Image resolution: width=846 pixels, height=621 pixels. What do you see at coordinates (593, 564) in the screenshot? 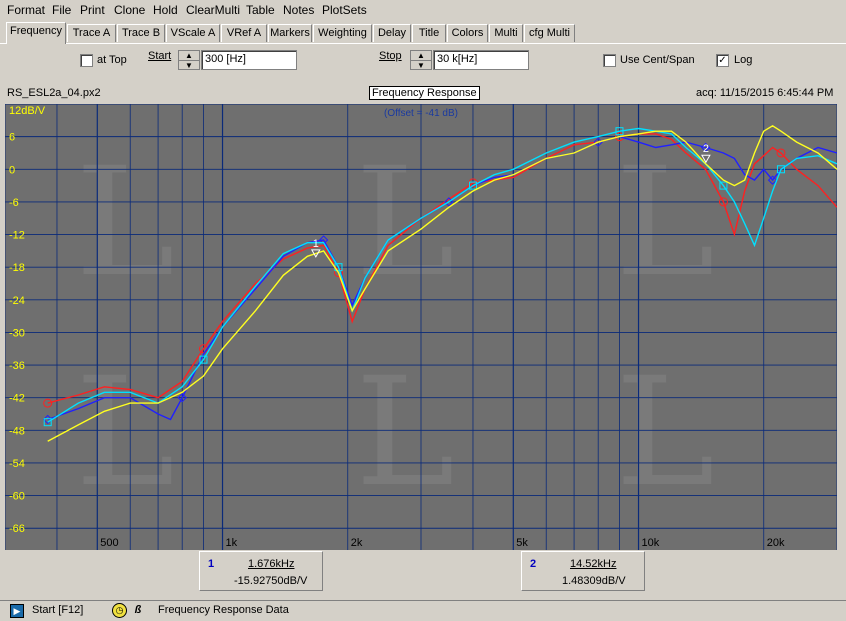
I see `cursor-2-frequency: 14.52kHz` at bounding box center [593, 564].